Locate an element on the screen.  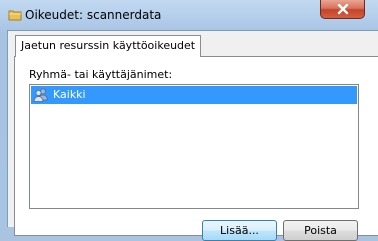
tab-share-permissions: Jaetun resurssin käyttöoikeudet is located at coordinates (108, 46).